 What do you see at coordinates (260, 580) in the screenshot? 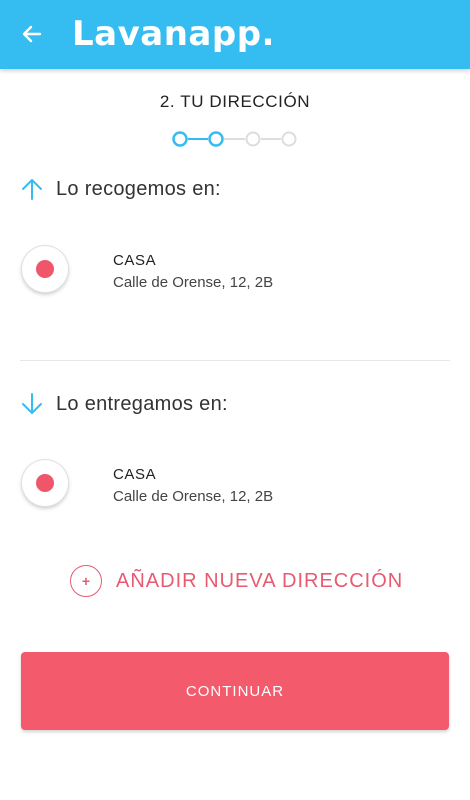
I see `add-address-label: AÑADIR NUEVA DIRECCIÓN` at bounding box center [260, 580].